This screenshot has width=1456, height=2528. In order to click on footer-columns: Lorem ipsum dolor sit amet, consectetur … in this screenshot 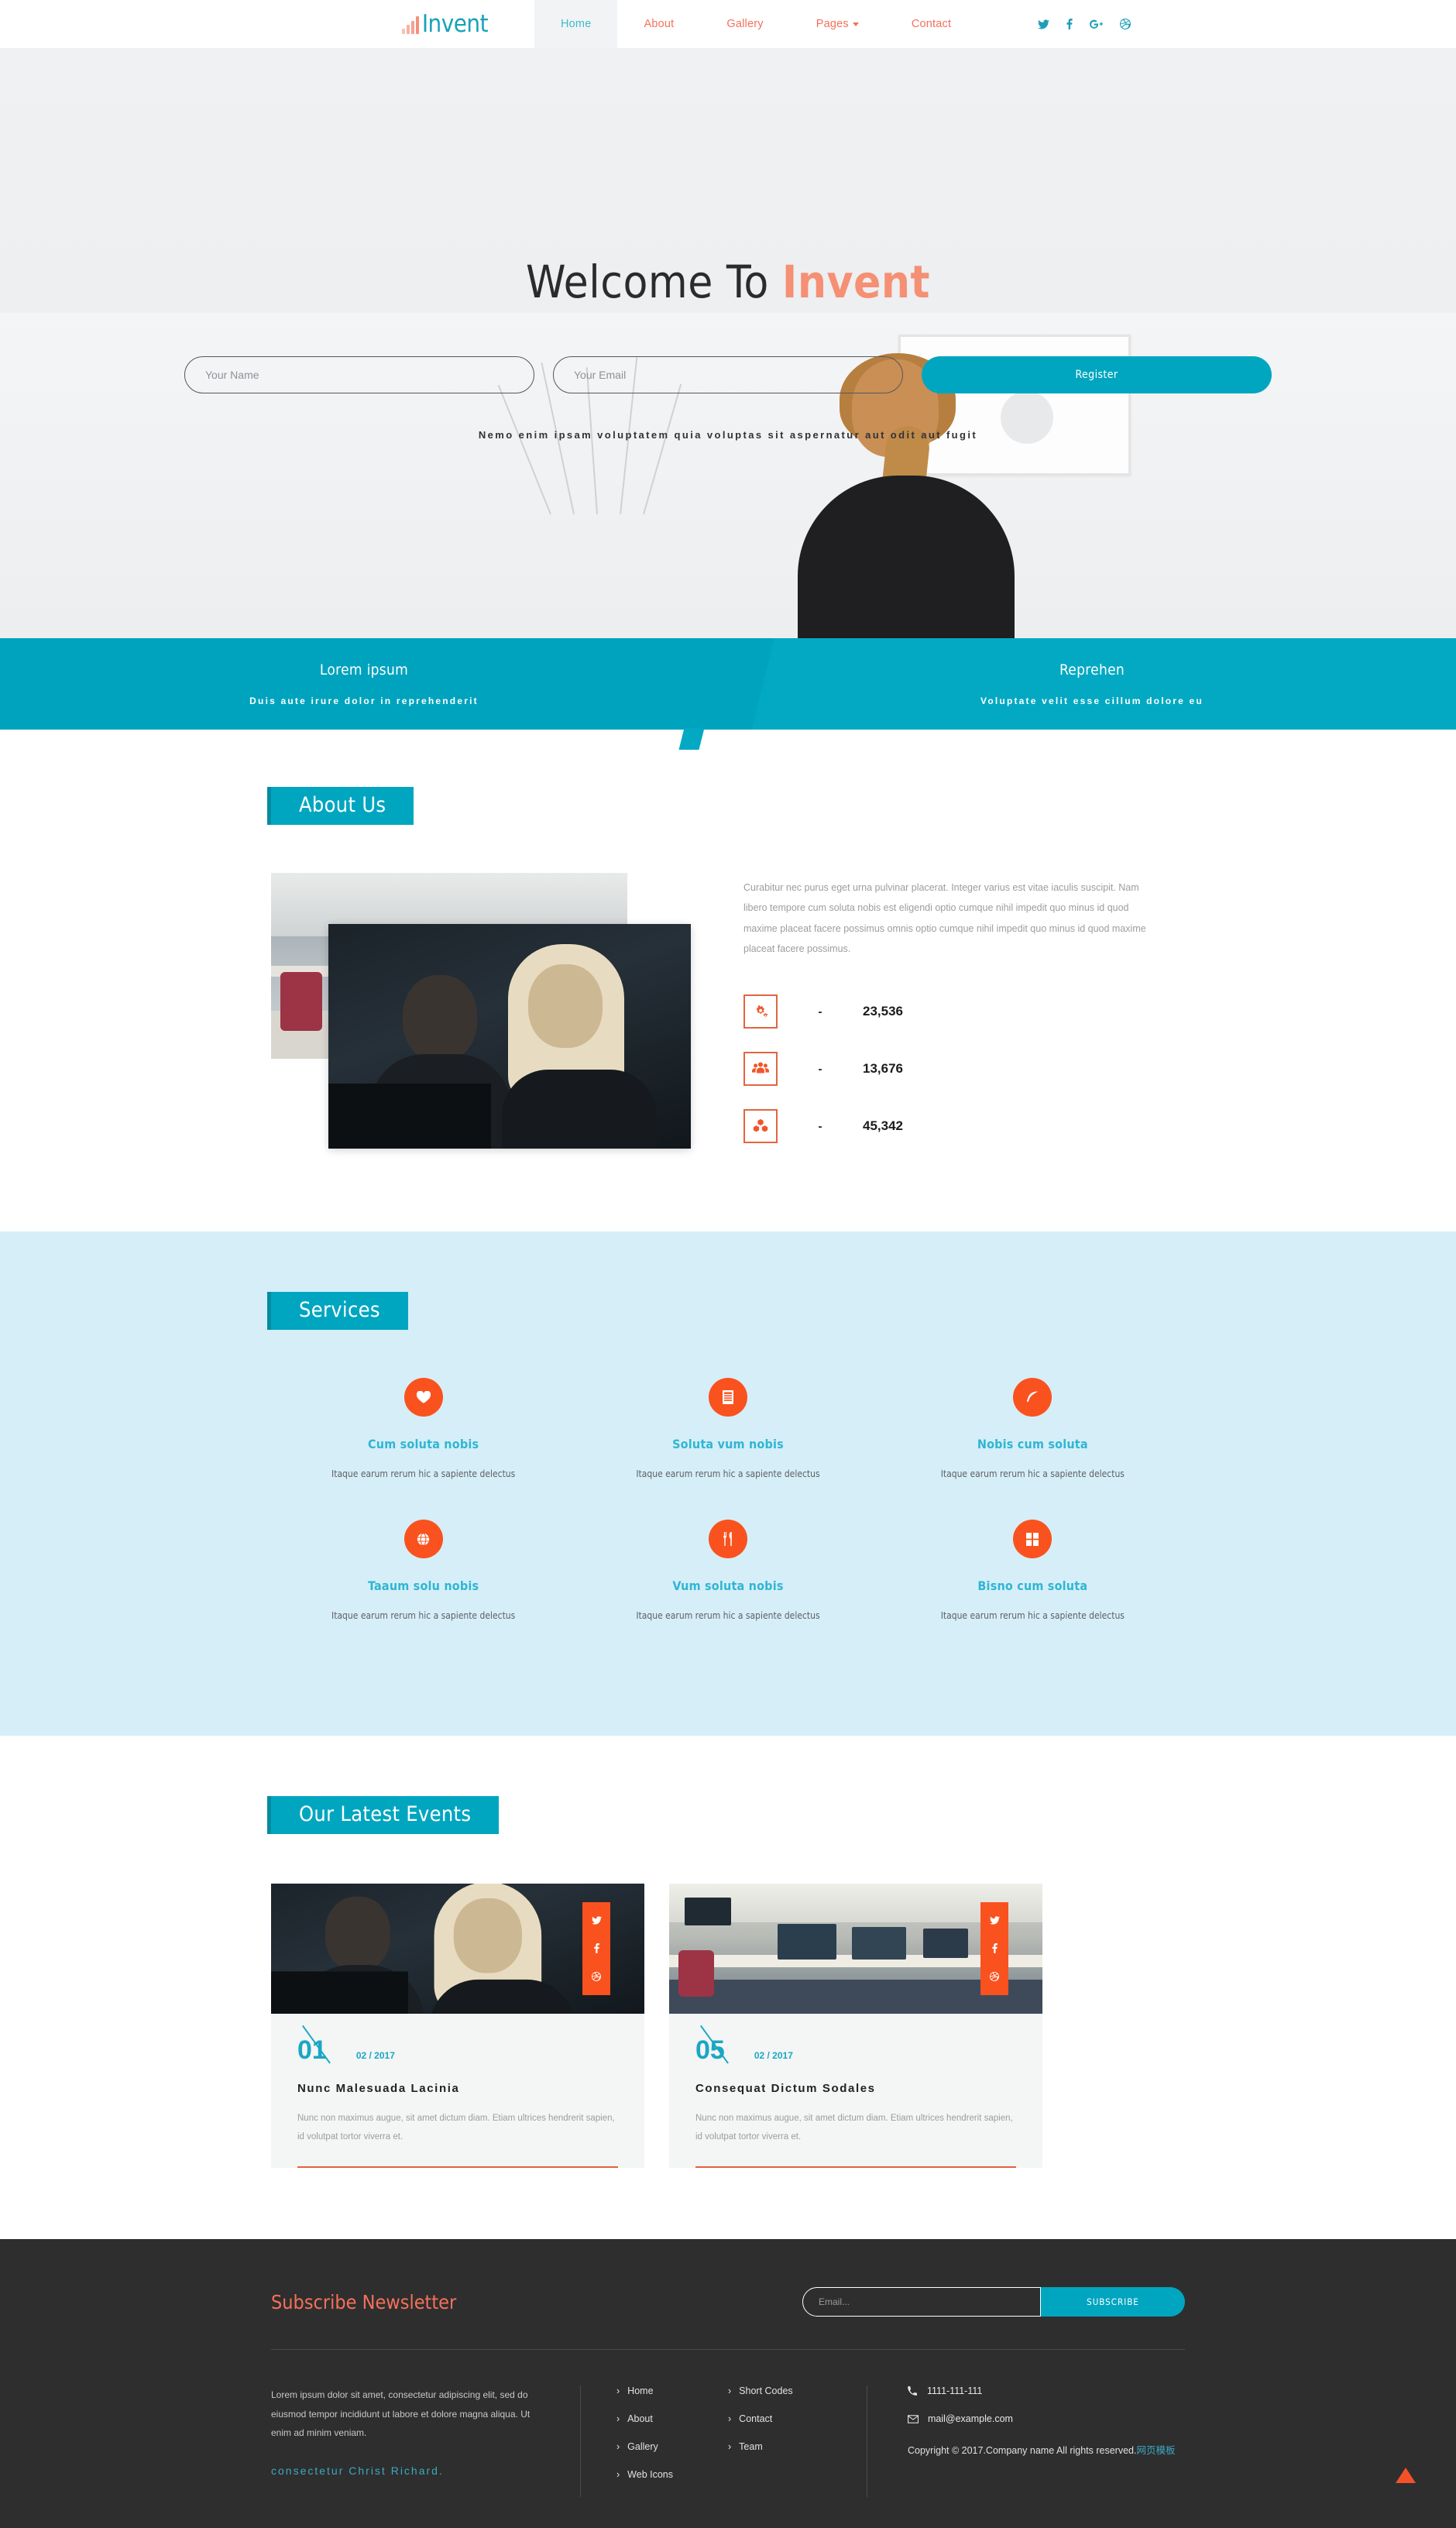, I will do `click(728, 2424)`.